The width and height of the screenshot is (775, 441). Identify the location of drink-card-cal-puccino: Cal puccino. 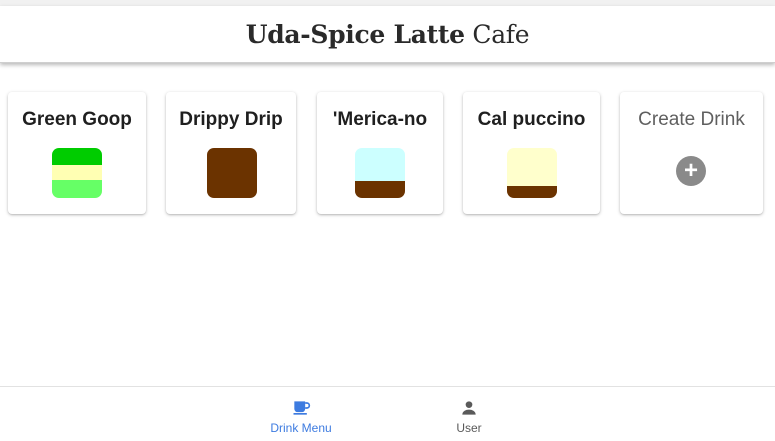
(531, 153).